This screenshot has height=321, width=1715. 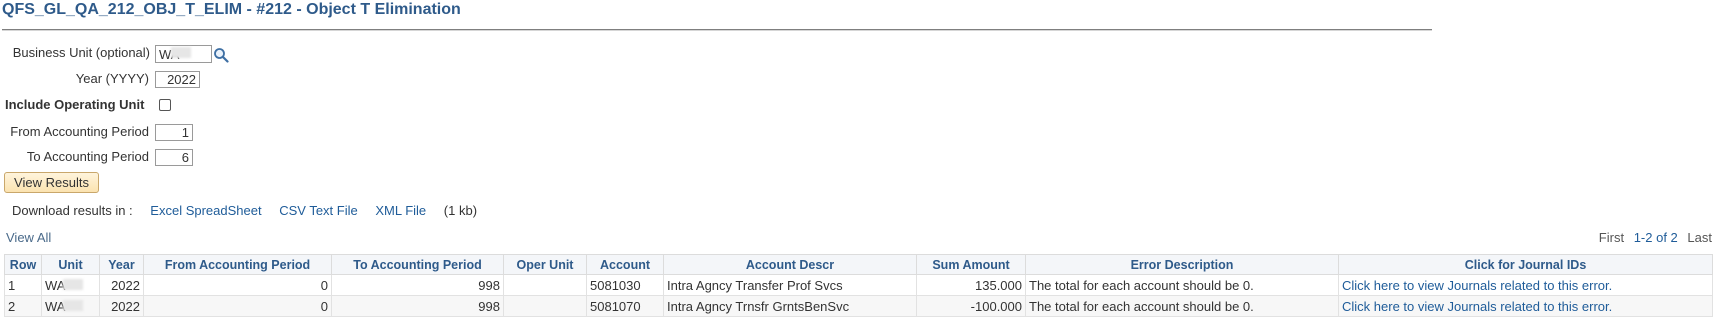 What do you see at coordinates (177, 79) in the screenshot?
I see `year-input` at bounding box center [177, 79].